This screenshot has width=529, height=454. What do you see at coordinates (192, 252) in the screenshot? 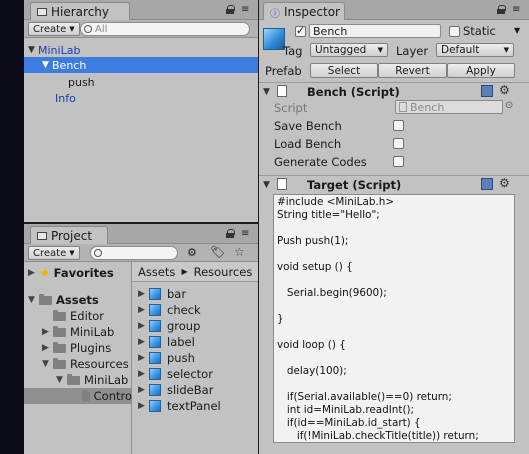
I see `filter-type-icon: ⚙` at bounding box center [192, 252].